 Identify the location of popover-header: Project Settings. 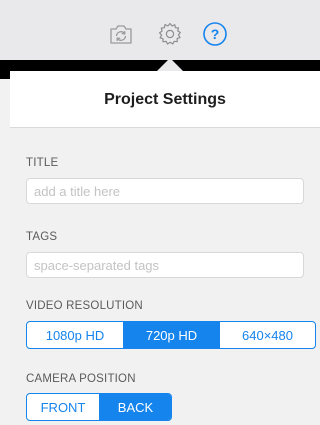
(165, 99).